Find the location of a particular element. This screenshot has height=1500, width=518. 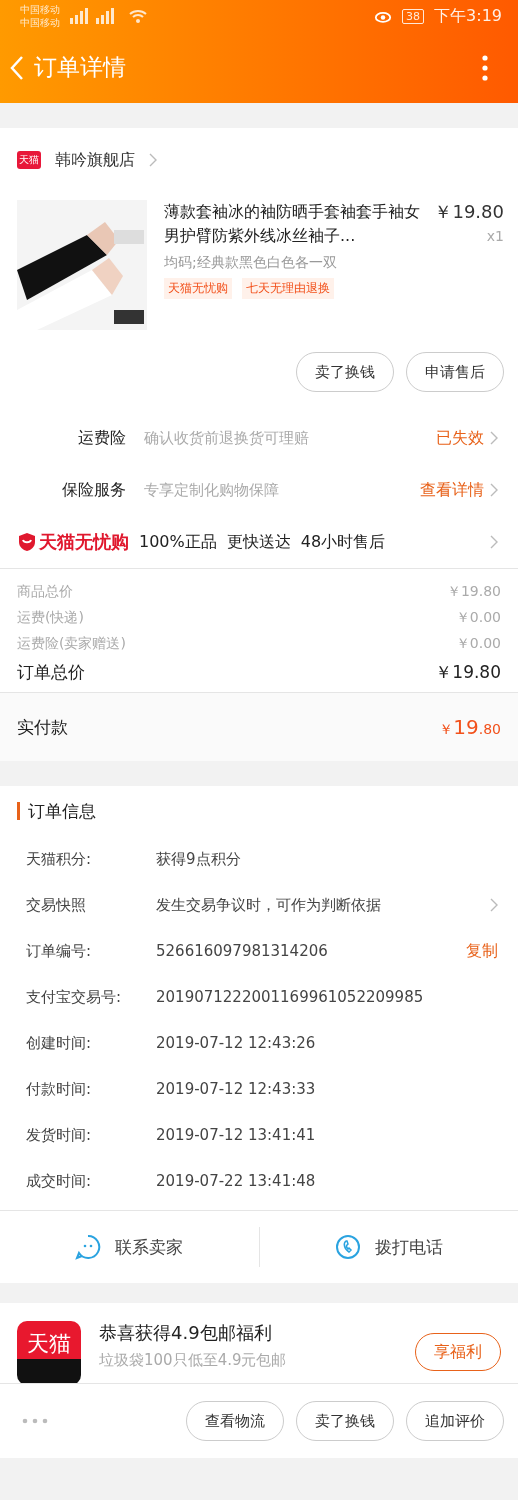

info-label: 支付宝交易号: is located at coordinates (74, 997).